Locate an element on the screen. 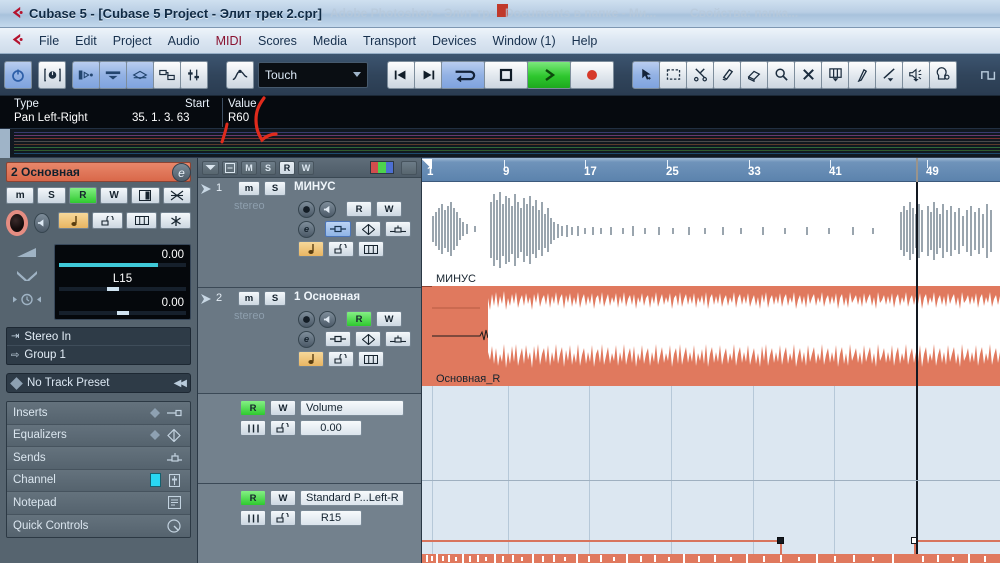 The height and width of the screenshot is (563, 1000). glue-tool-button is located at coordinates (727, 74).